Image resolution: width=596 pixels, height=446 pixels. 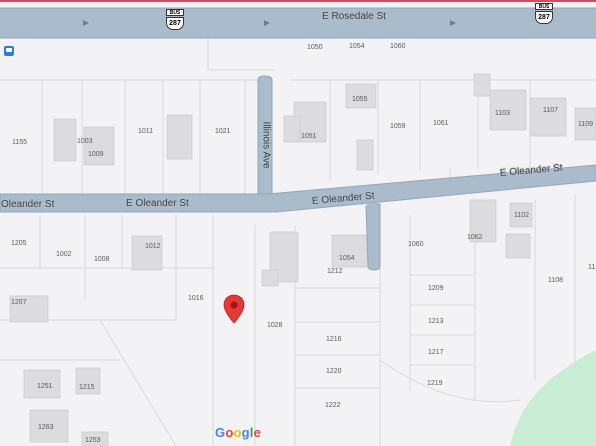 I want to click on bus-stop-icon, so click(x=9, y=51).